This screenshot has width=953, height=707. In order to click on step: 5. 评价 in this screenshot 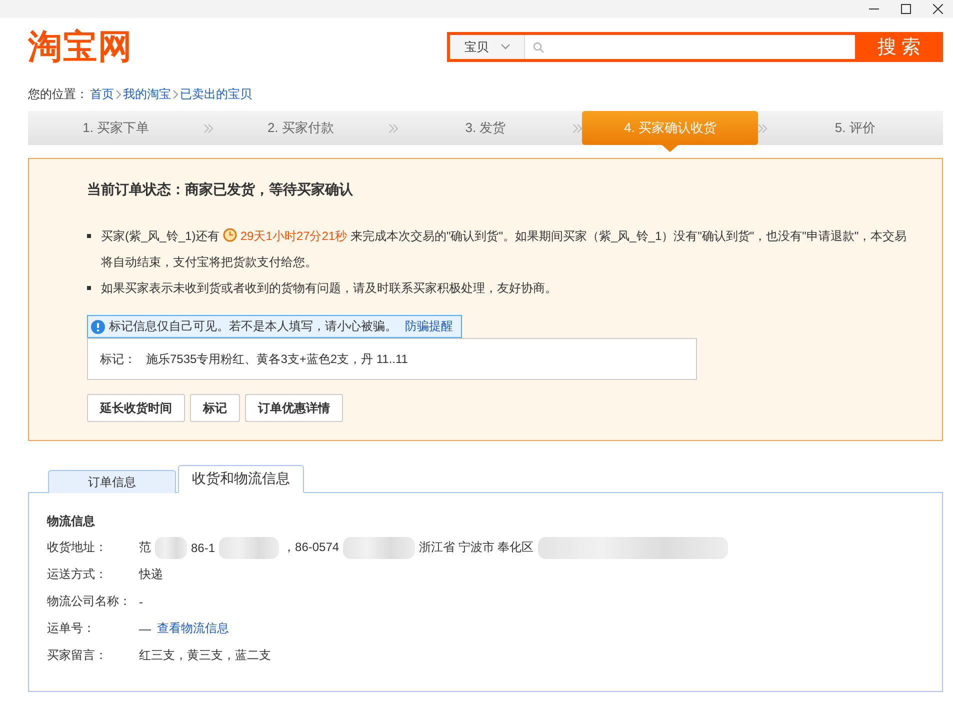, I will do `click(855, 128)`.